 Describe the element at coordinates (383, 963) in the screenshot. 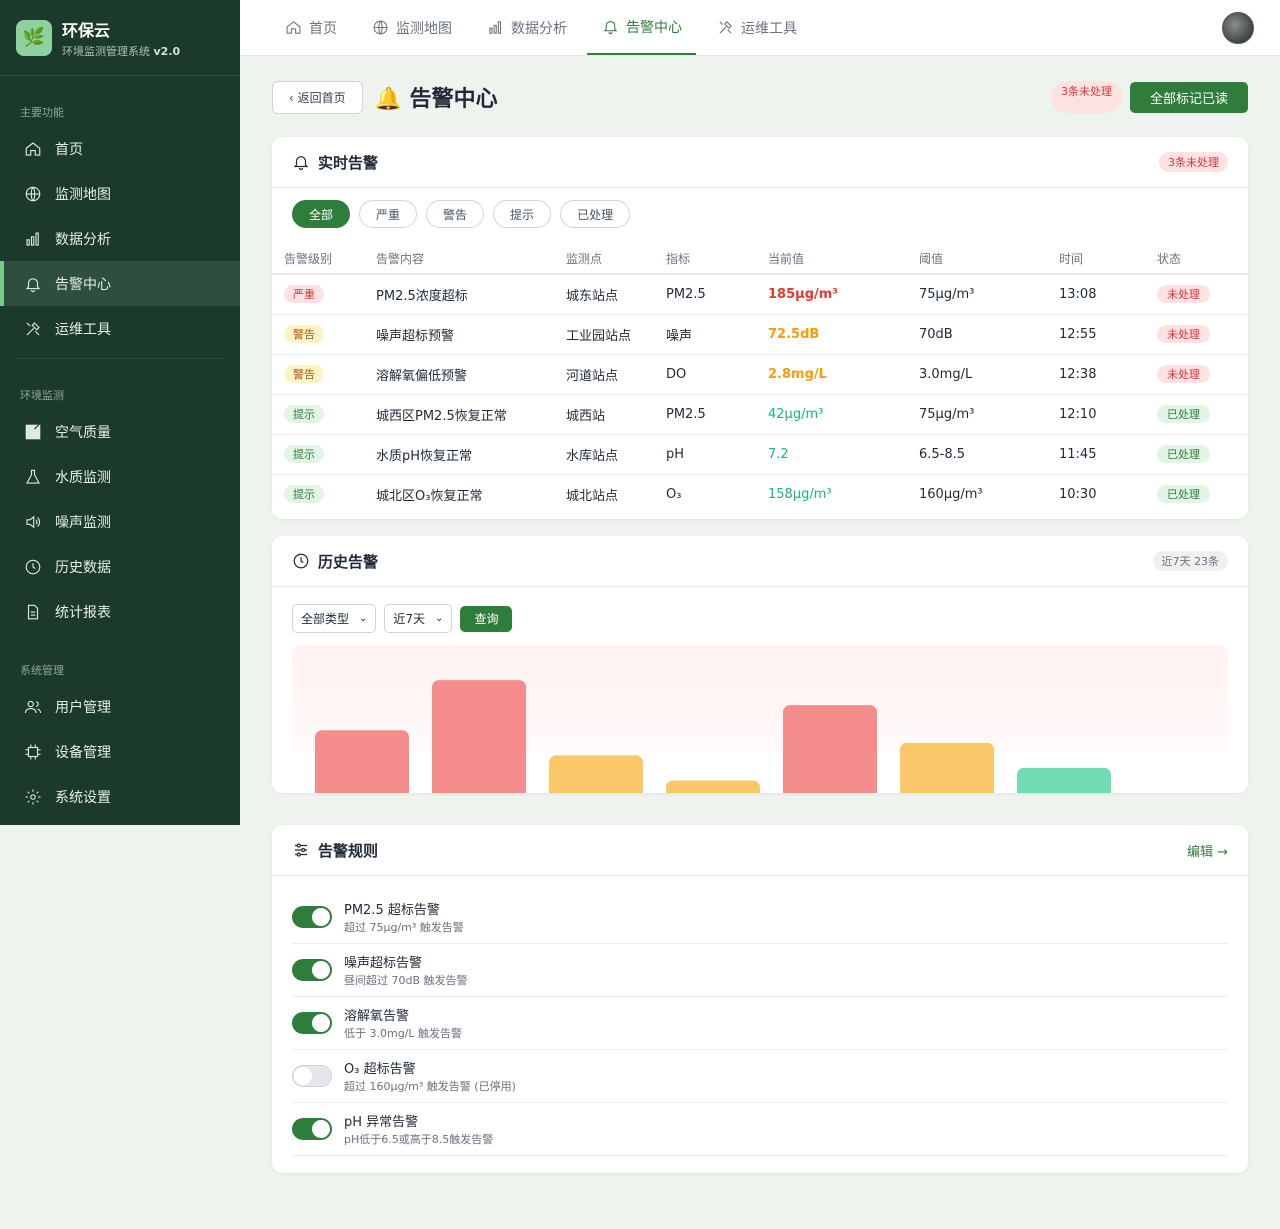

I see `rule-title: 噪声超标告警` at that location.